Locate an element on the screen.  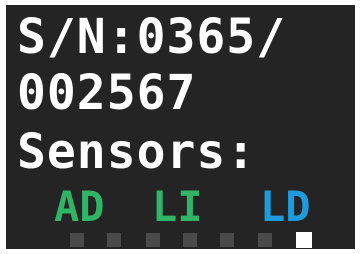
page-dot-active is located at coordinates (304, 240).